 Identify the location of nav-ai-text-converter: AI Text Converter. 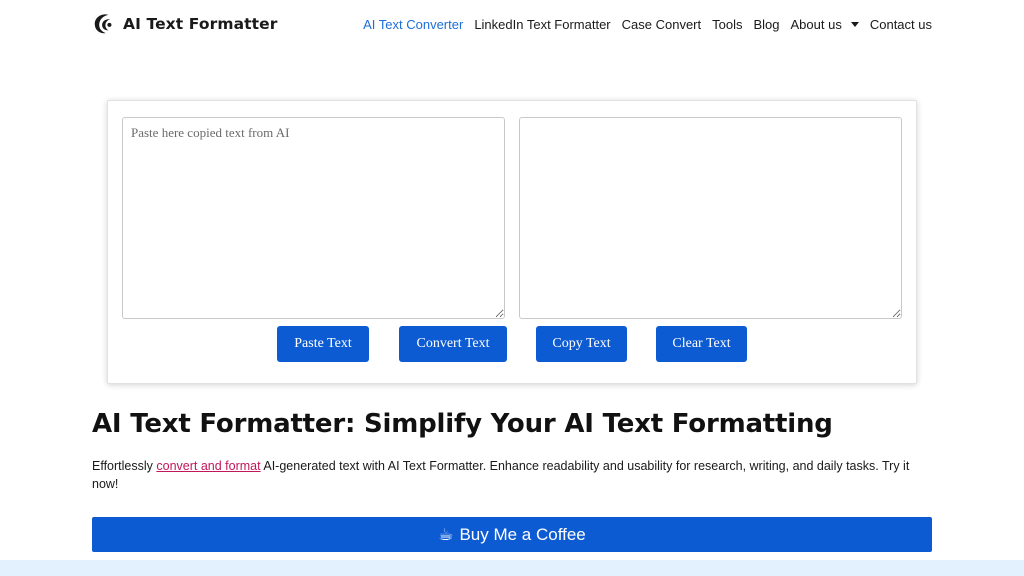
(413, 24).